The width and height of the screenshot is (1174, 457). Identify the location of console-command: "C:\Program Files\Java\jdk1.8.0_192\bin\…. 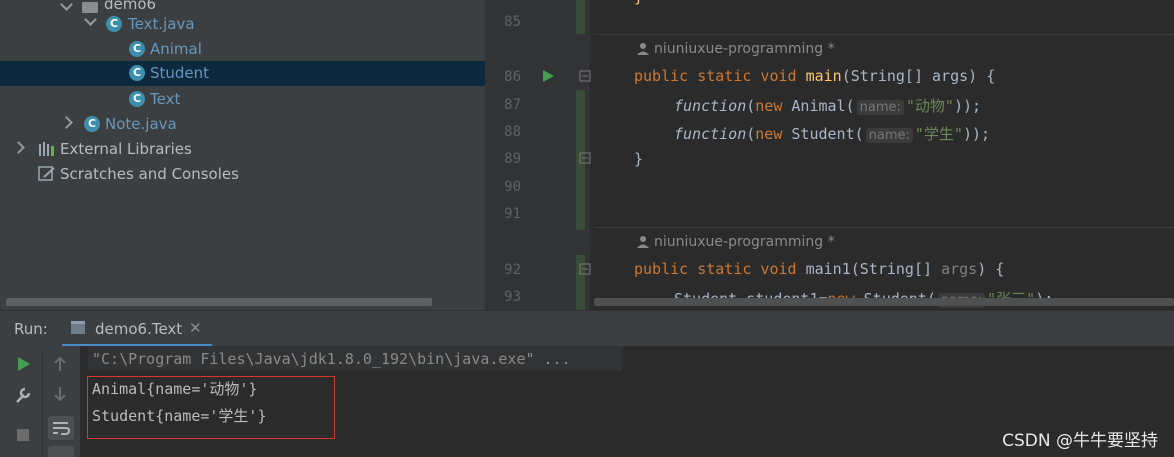
(331, 359).